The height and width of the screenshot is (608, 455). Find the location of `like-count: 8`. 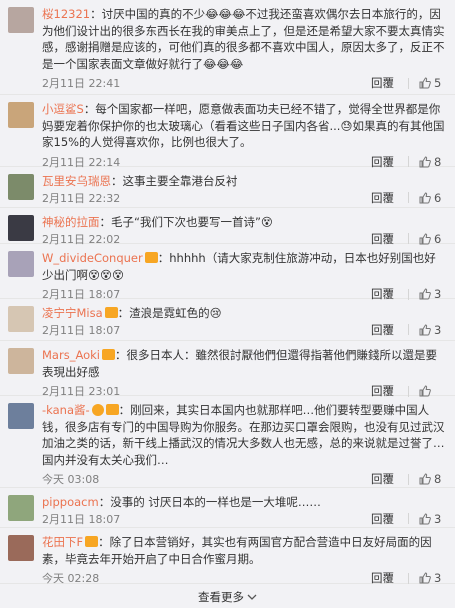

like-count: 8 is located at coordinates (438, 479).